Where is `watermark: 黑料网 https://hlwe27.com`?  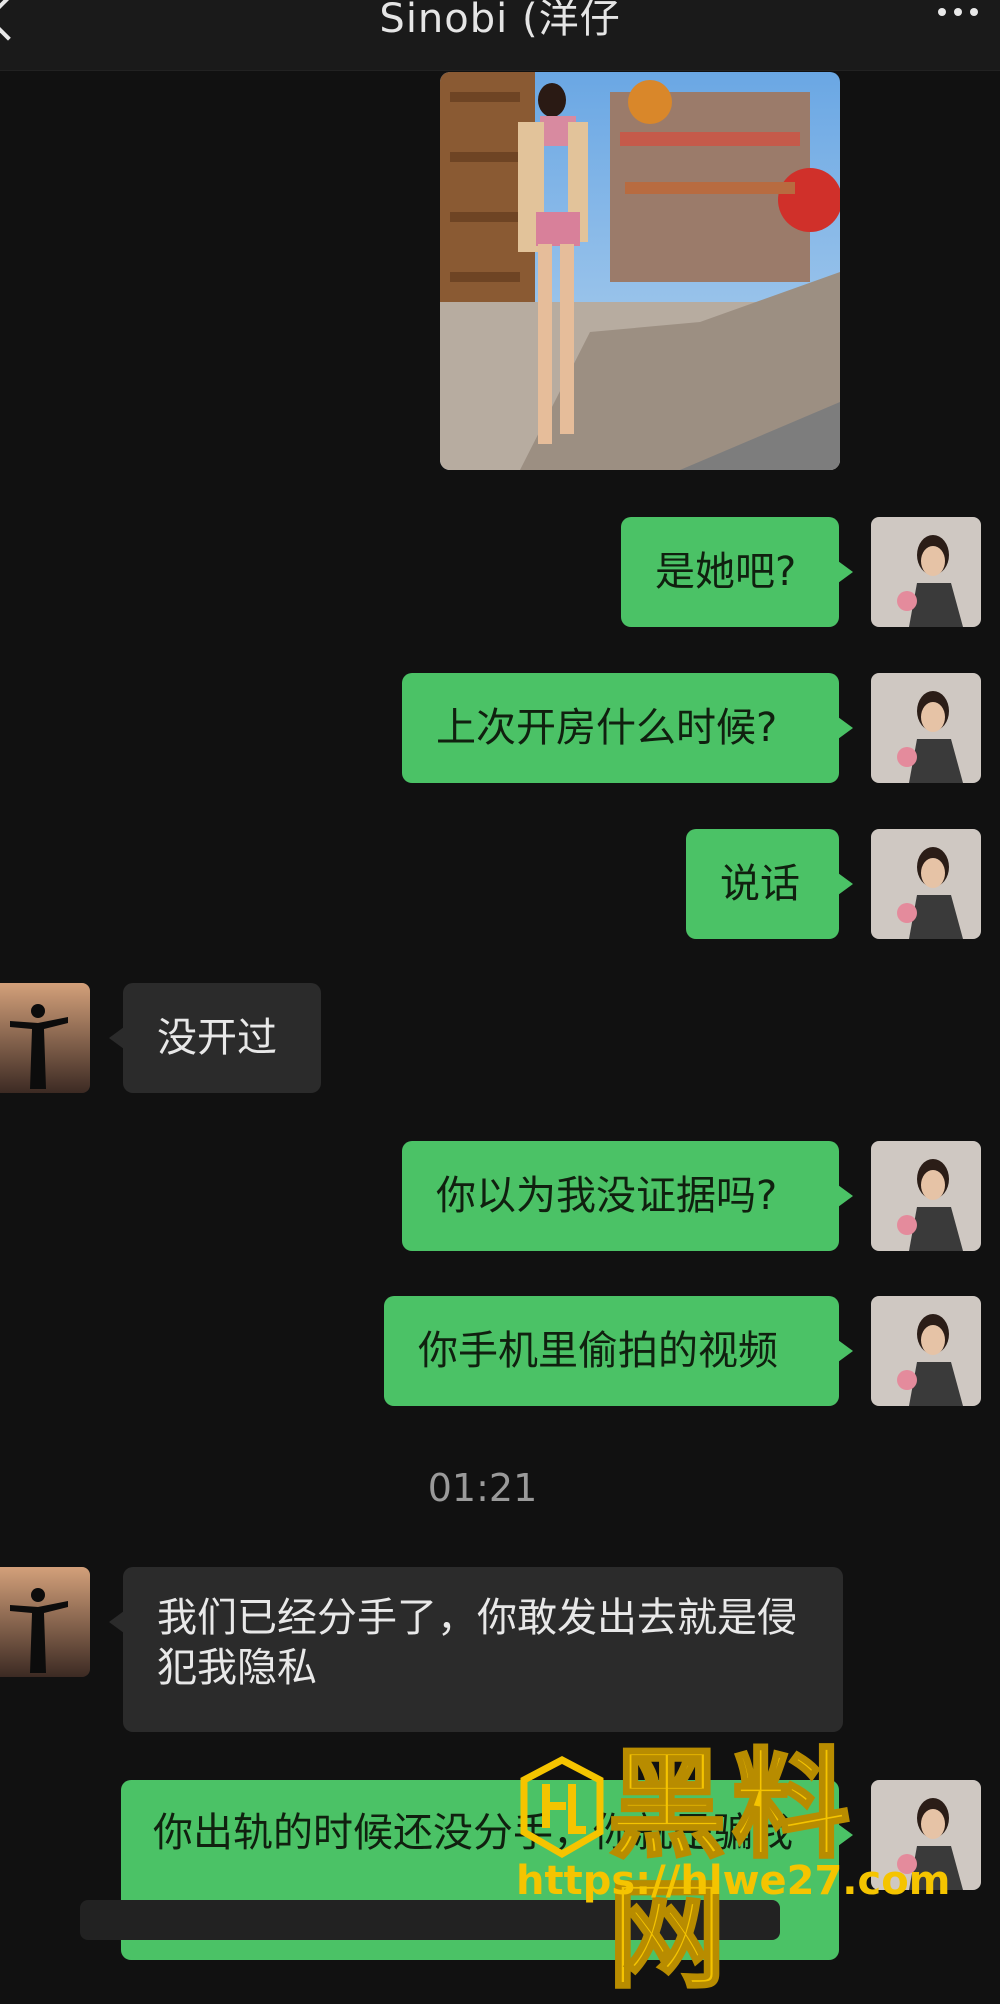 watermark: 黑料网 https://hlwe27.com is located at coordinates (738, 1870).